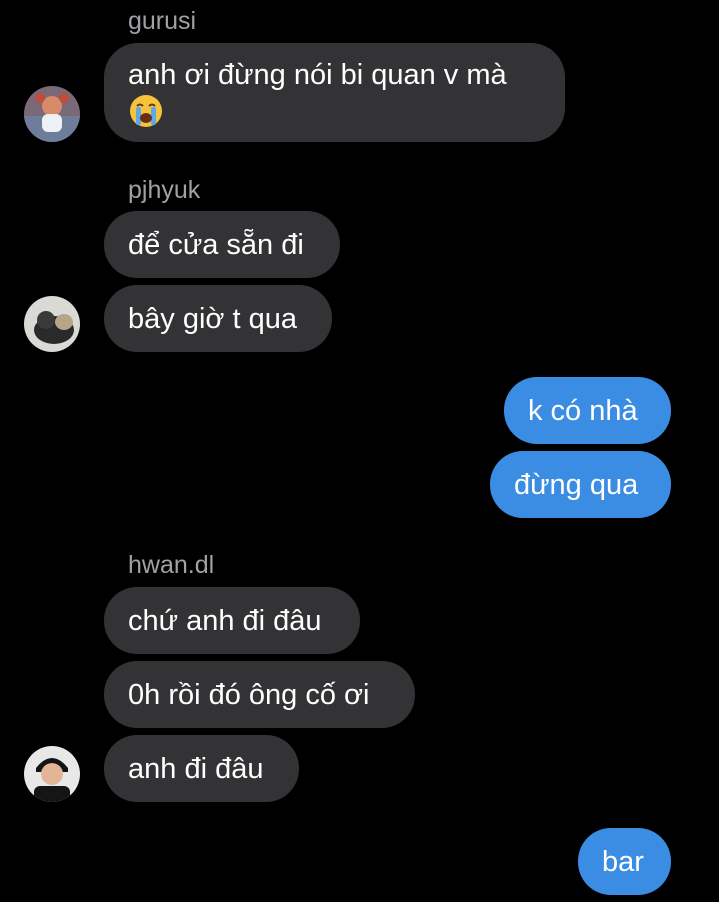  Describe the element at coordinates (196, 769) in the screenshot. I see `message-text: anh đi đâu` at that location.